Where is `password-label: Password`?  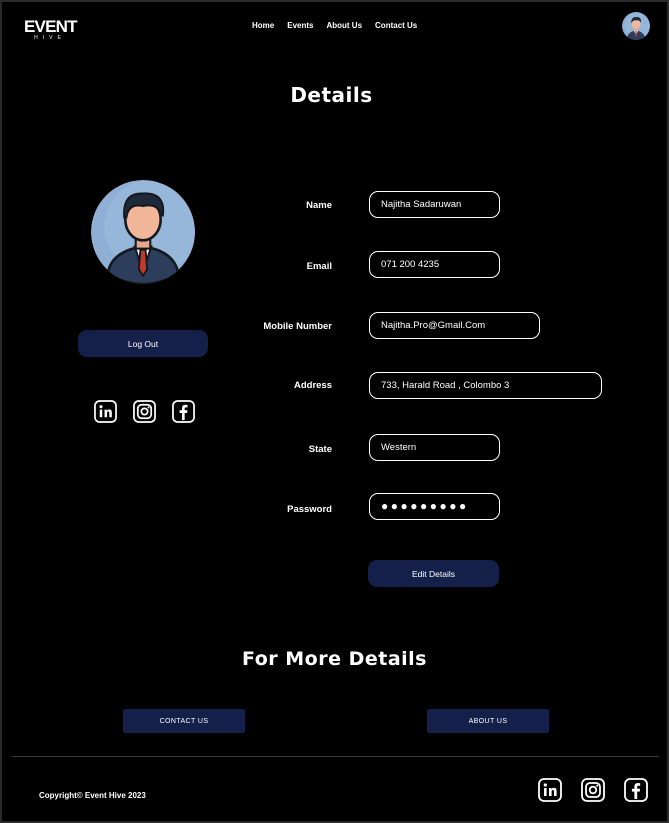
password-label: Password is located at coordinates (309, 509).